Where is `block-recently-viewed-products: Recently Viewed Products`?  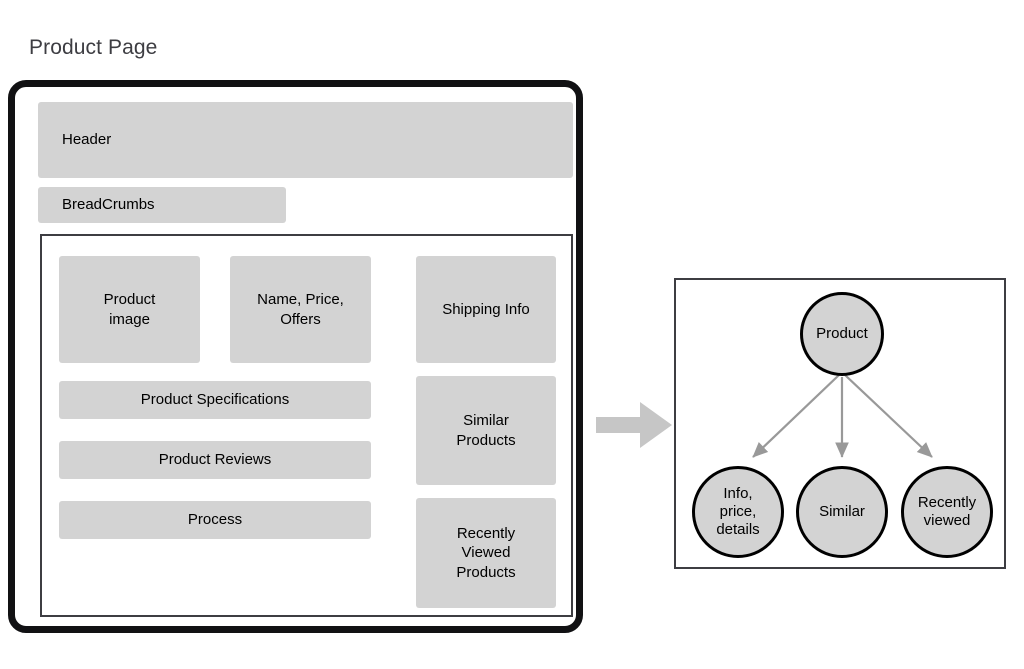
block-recently-viewed-products: Recently Viewed Products is located at coordinates (486, 553).